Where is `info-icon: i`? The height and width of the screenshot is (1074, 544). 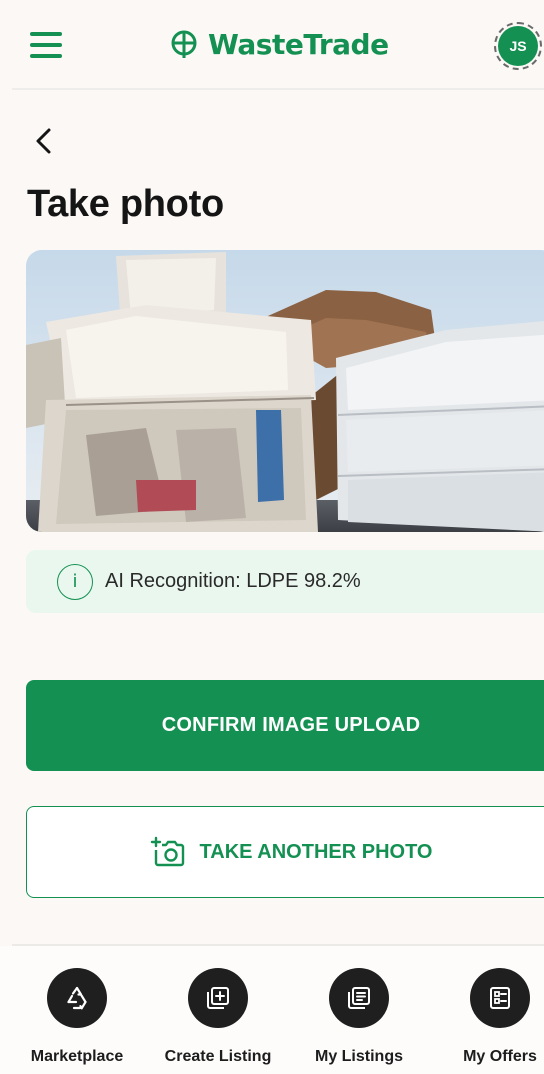
info-icon: i is located at coordinates (75, 581).